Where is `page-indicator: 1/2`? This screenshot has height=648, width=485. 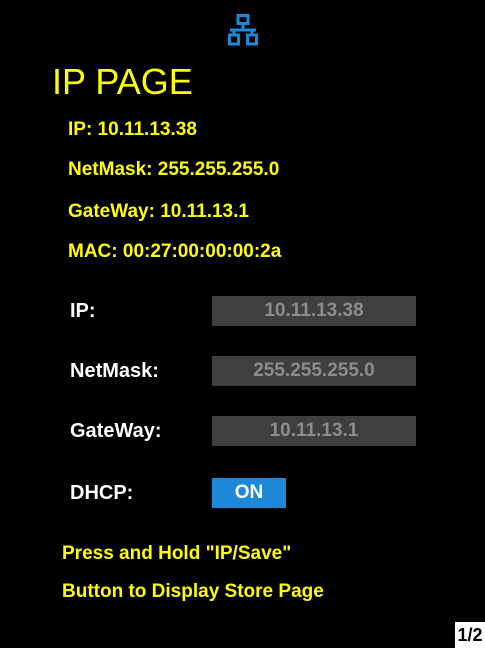
page-indicator: 1/2 is located at coordinates (470, 635).